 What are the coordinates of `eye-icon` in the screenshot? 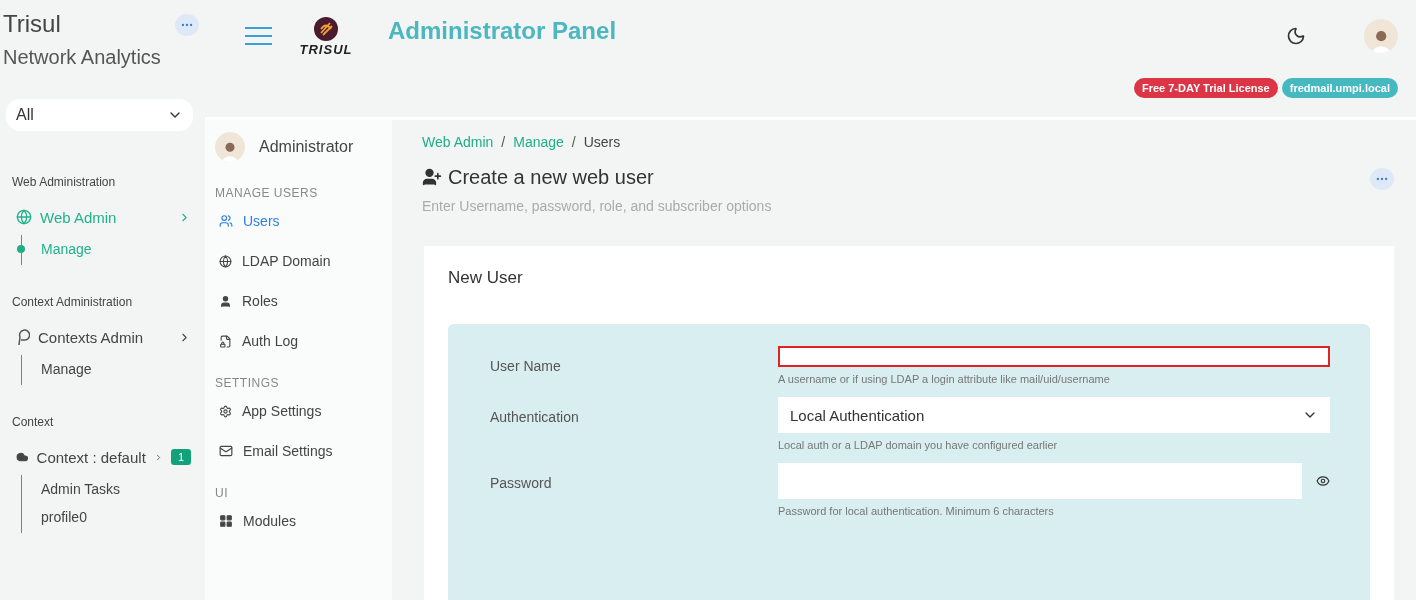 It's located at (1323, 481).